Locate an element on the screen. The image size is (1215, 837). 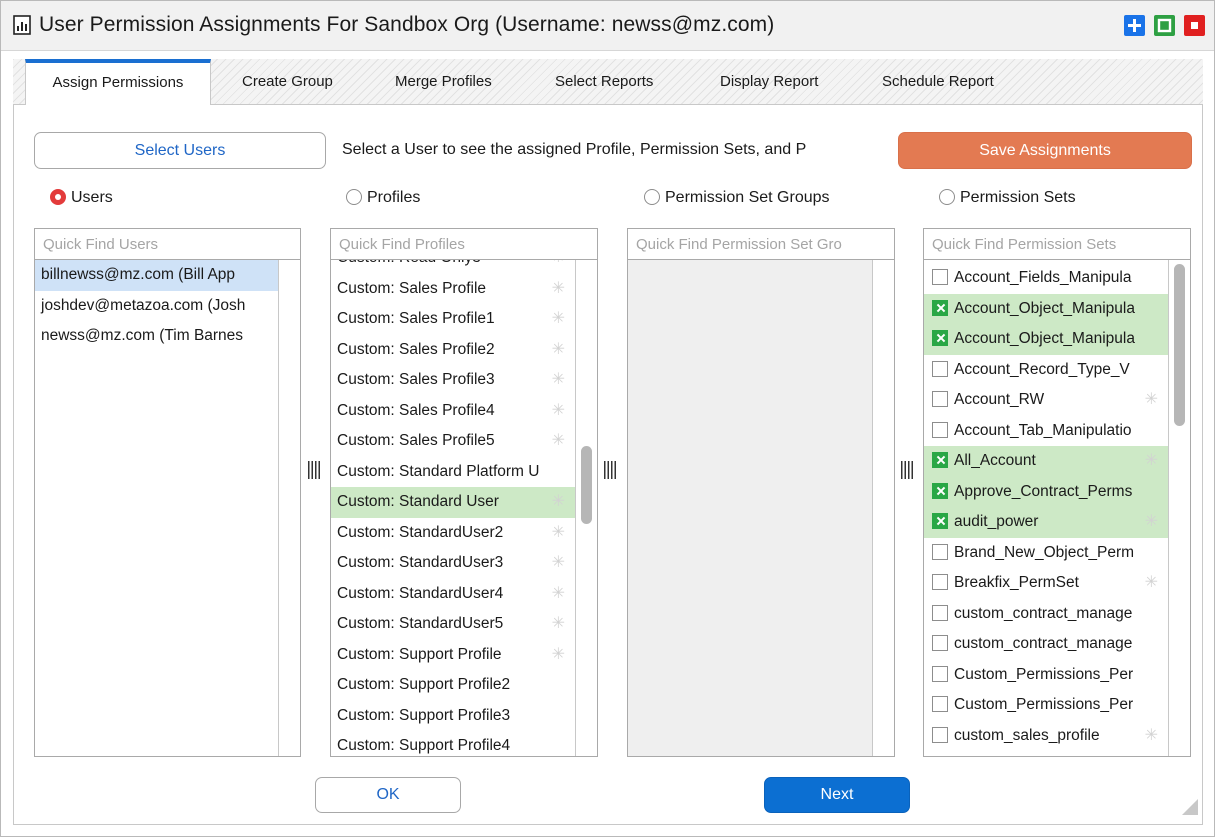
permission-set-list-item: Brand_New_Object_Perm is located at coordinates (1046, 553).